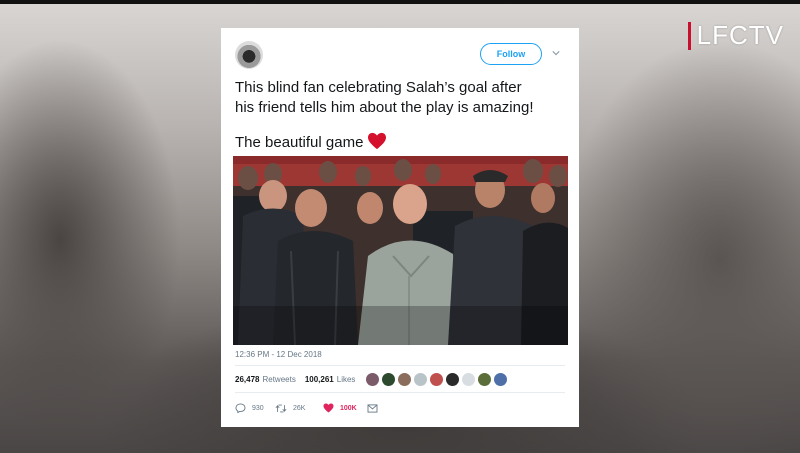 Image resolution: width=800 pixels, height=453 pixels. Describe the element at coordinates (511, 54) in the screenshot. I see `follow-button: Follow` at that location.